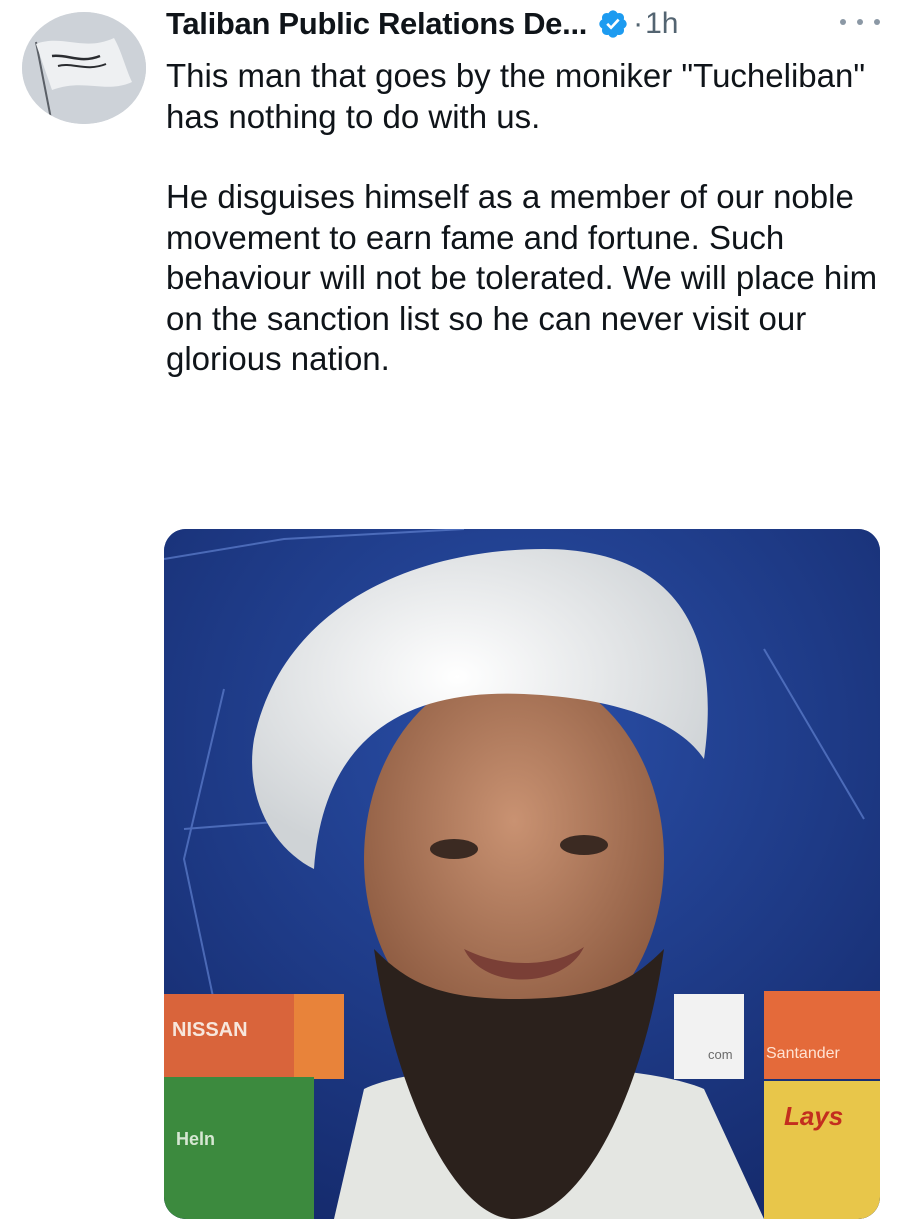 The width and height of the screenshot is (905, 1219). Describe the element at coordinates (860, 22) in the screenshot. I see `more-icon` at that location.